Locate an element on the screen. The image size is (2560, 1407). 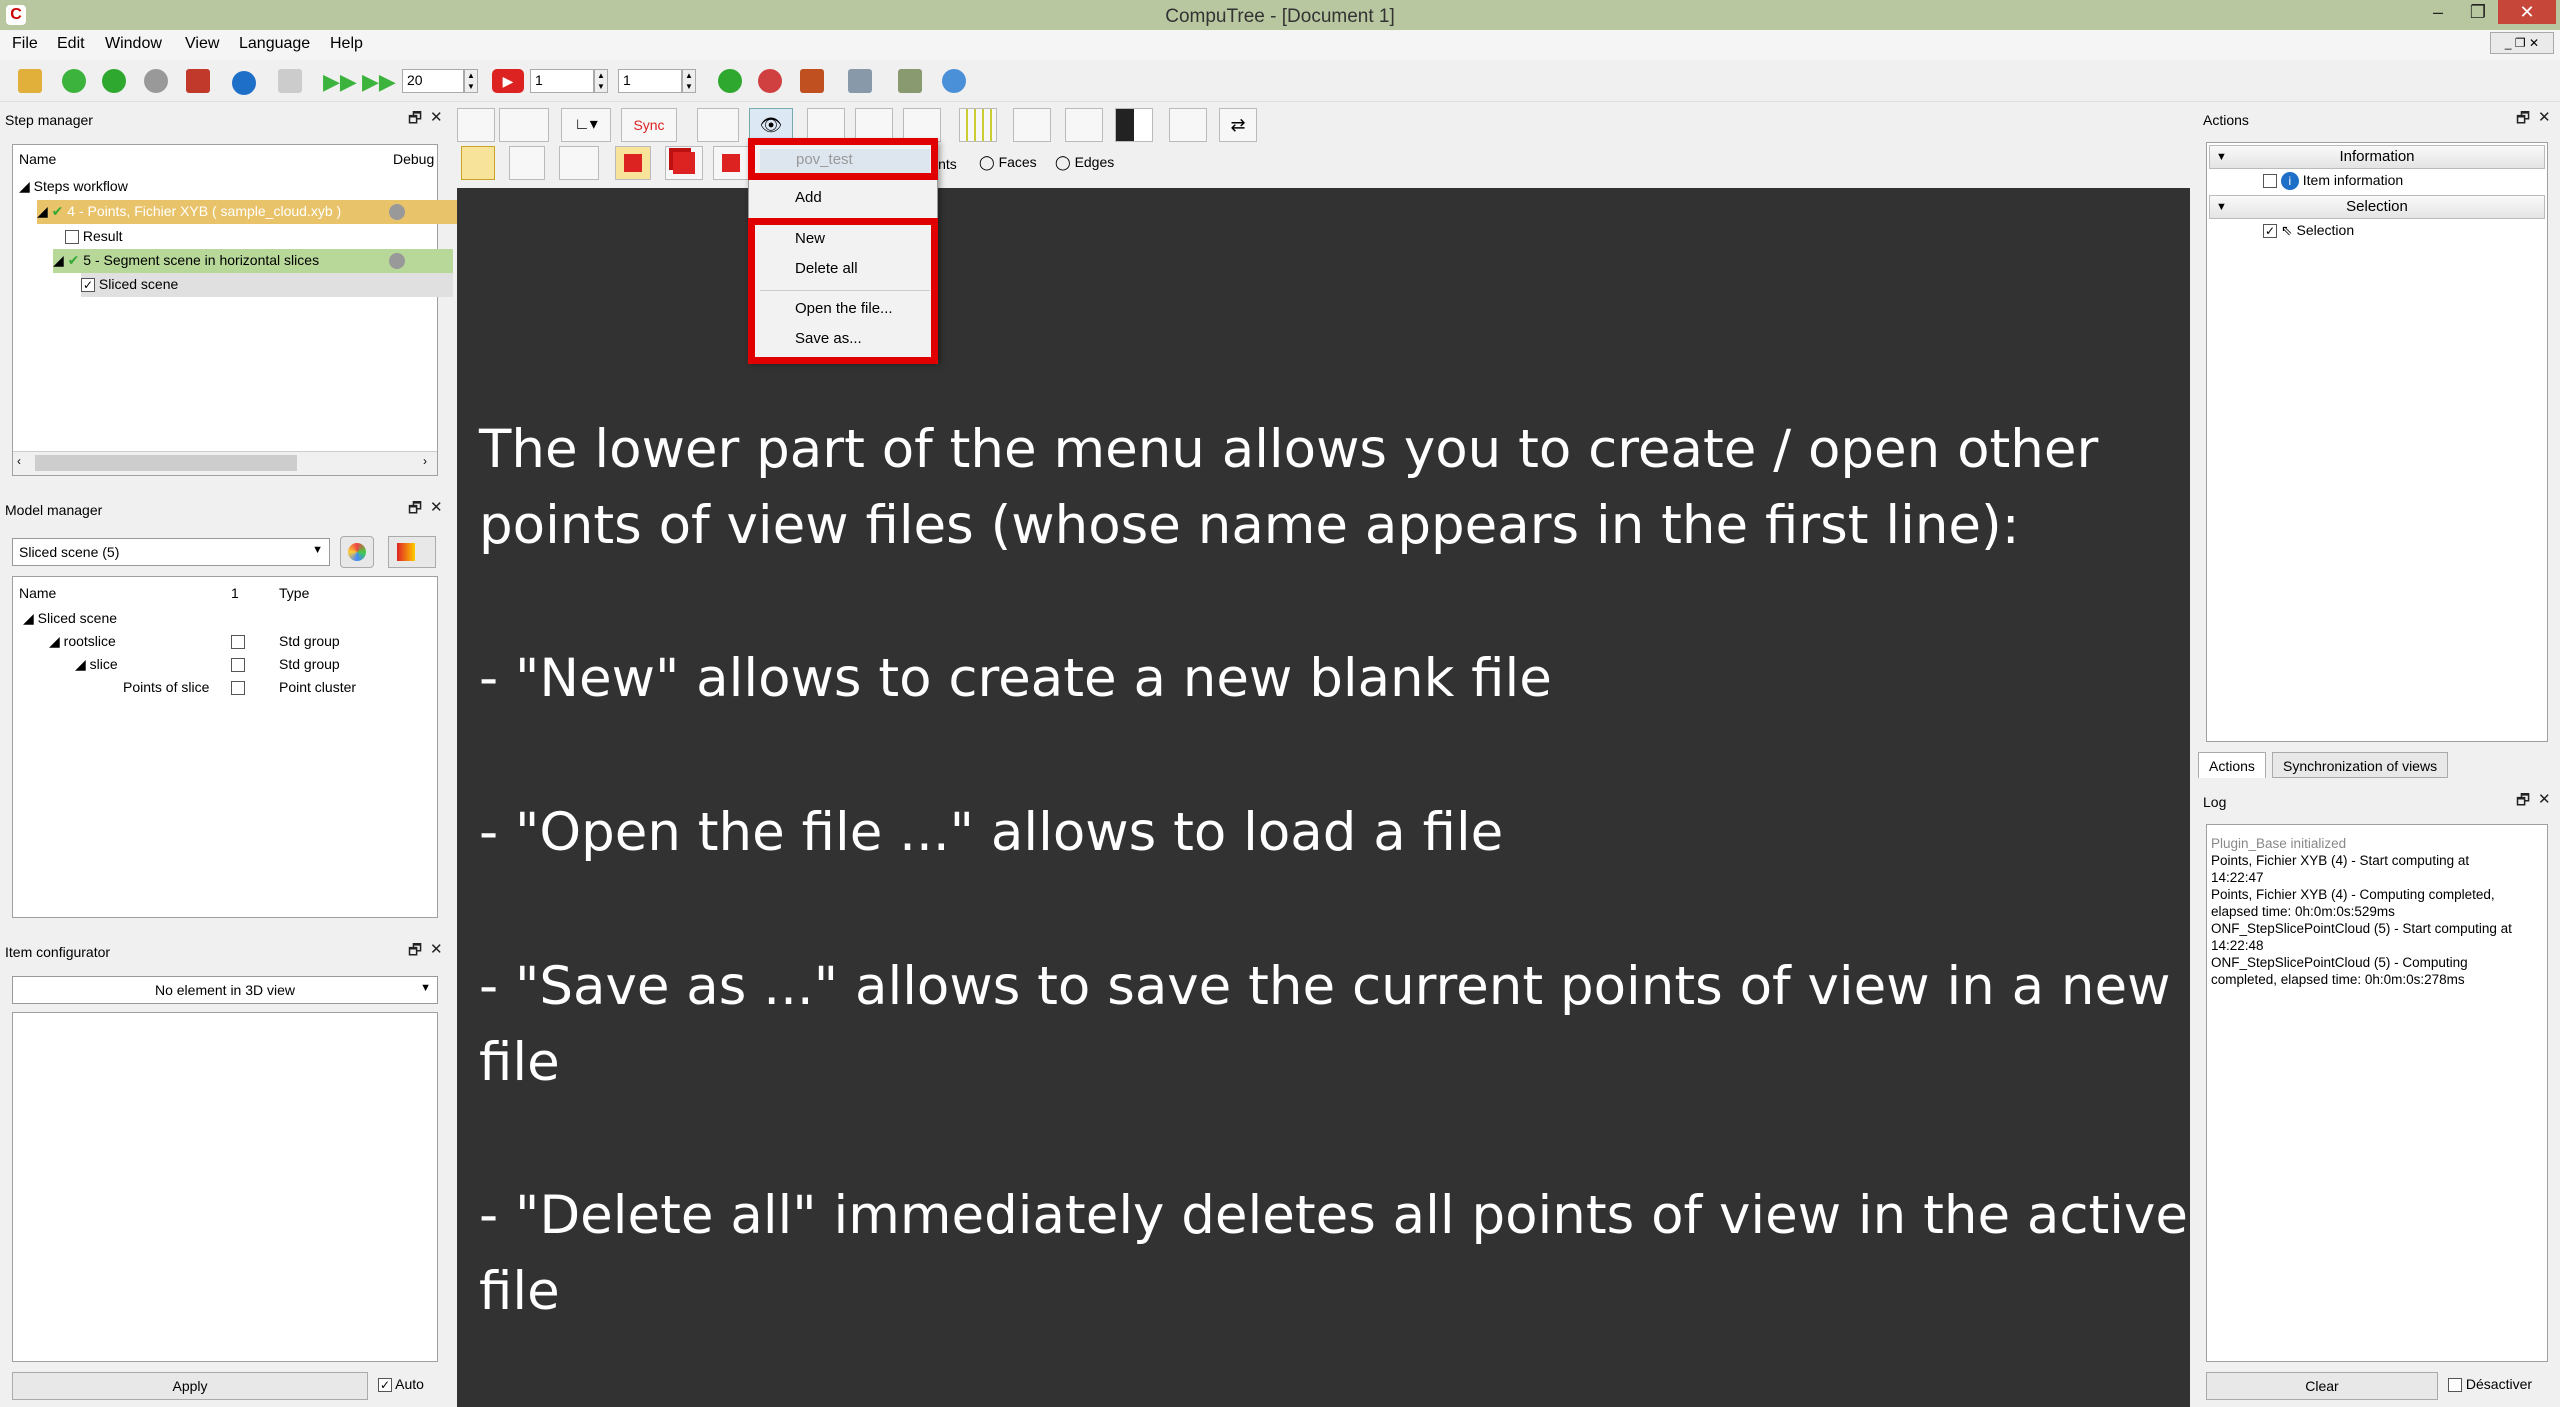
scrollbar-thumb is located at coordinates (166, 463).